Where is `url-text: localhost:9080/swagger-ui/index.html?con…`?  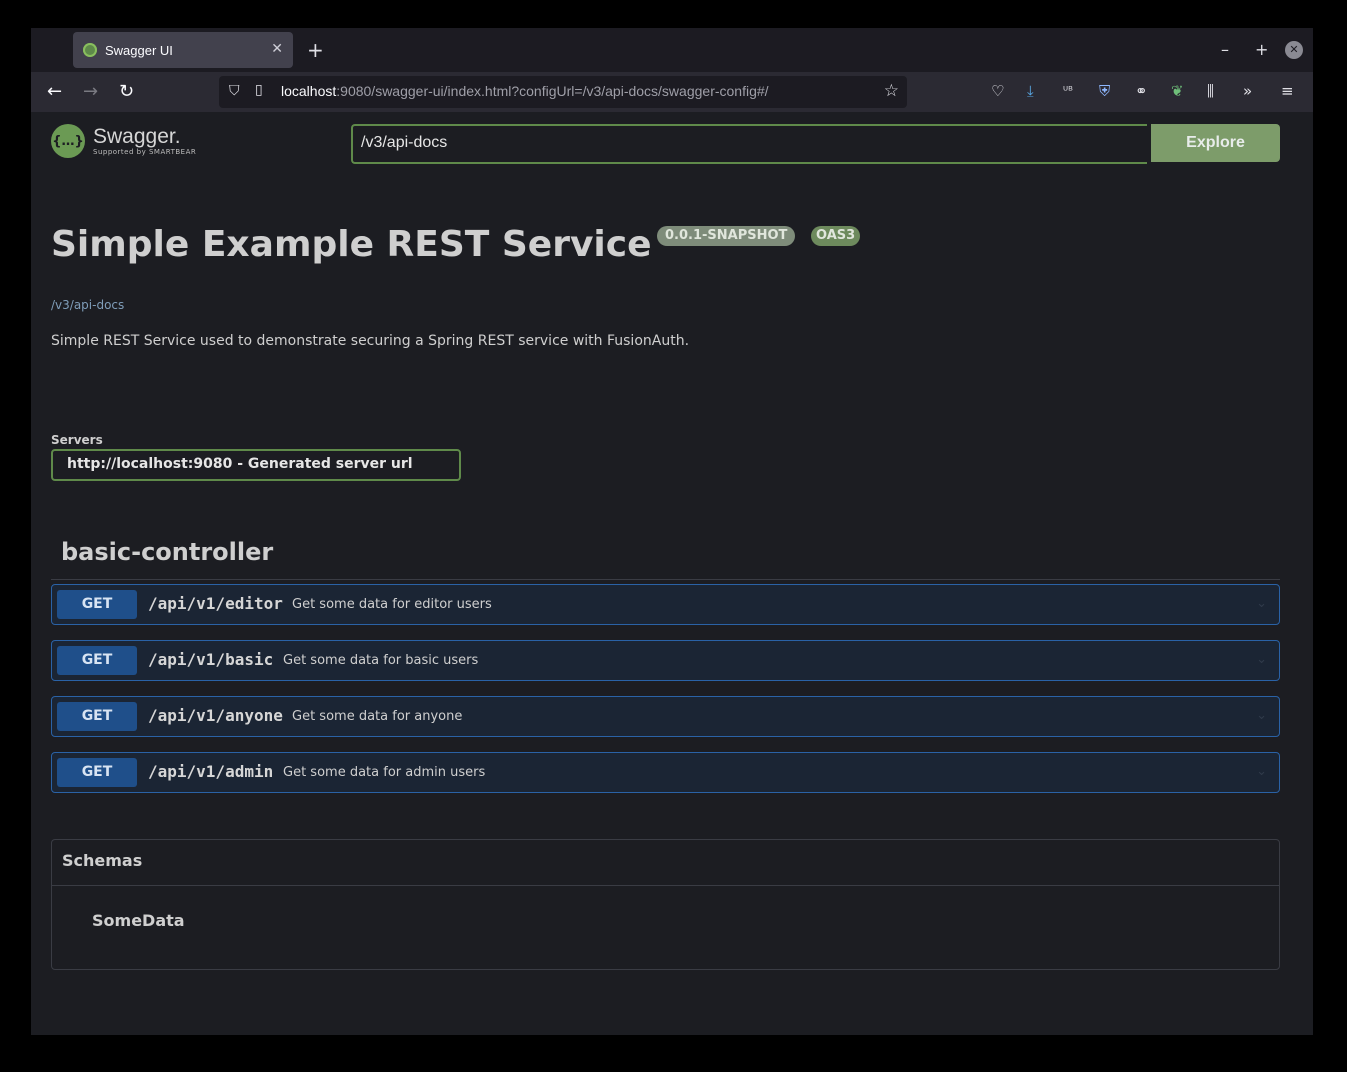 url-text: localhost:9080/swagger-ui/index.html?con… is located at coordinates (525, 91).